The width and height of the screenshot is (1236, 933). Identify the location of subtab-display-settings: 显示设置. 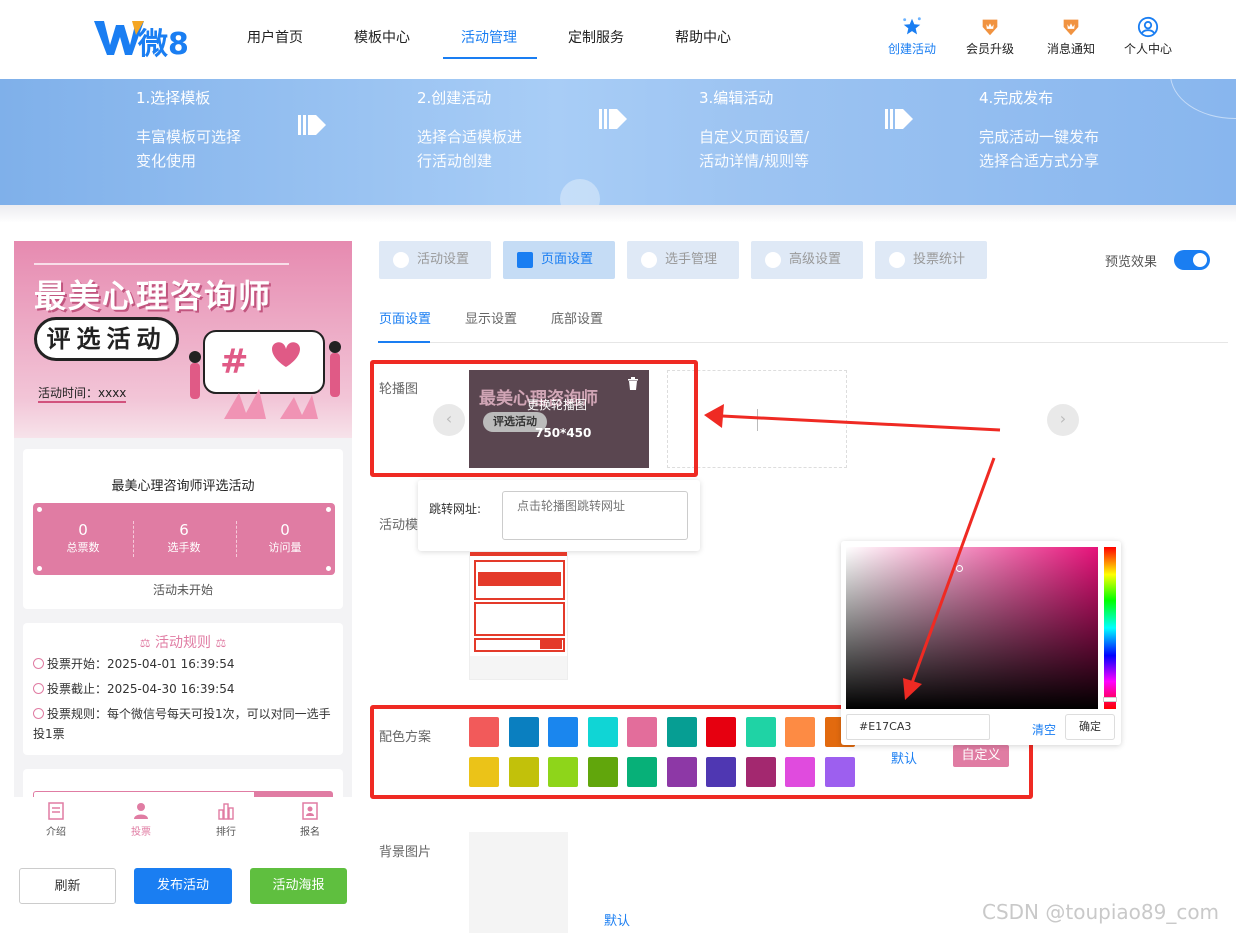
(491, 317).